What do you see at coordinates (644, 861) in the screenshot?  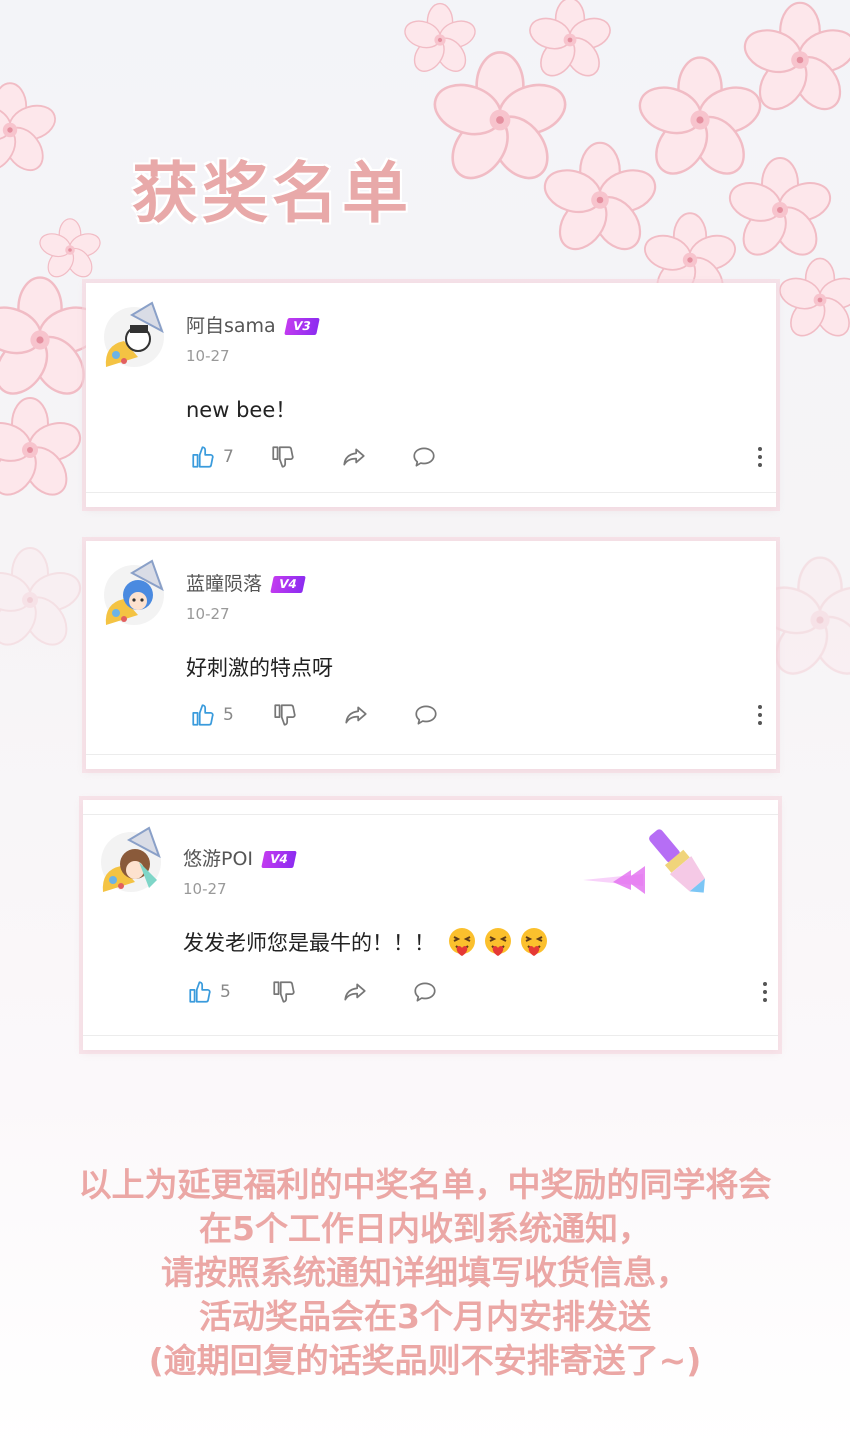 I see `paintbrush-decoration` at bounding box center [644, 861].